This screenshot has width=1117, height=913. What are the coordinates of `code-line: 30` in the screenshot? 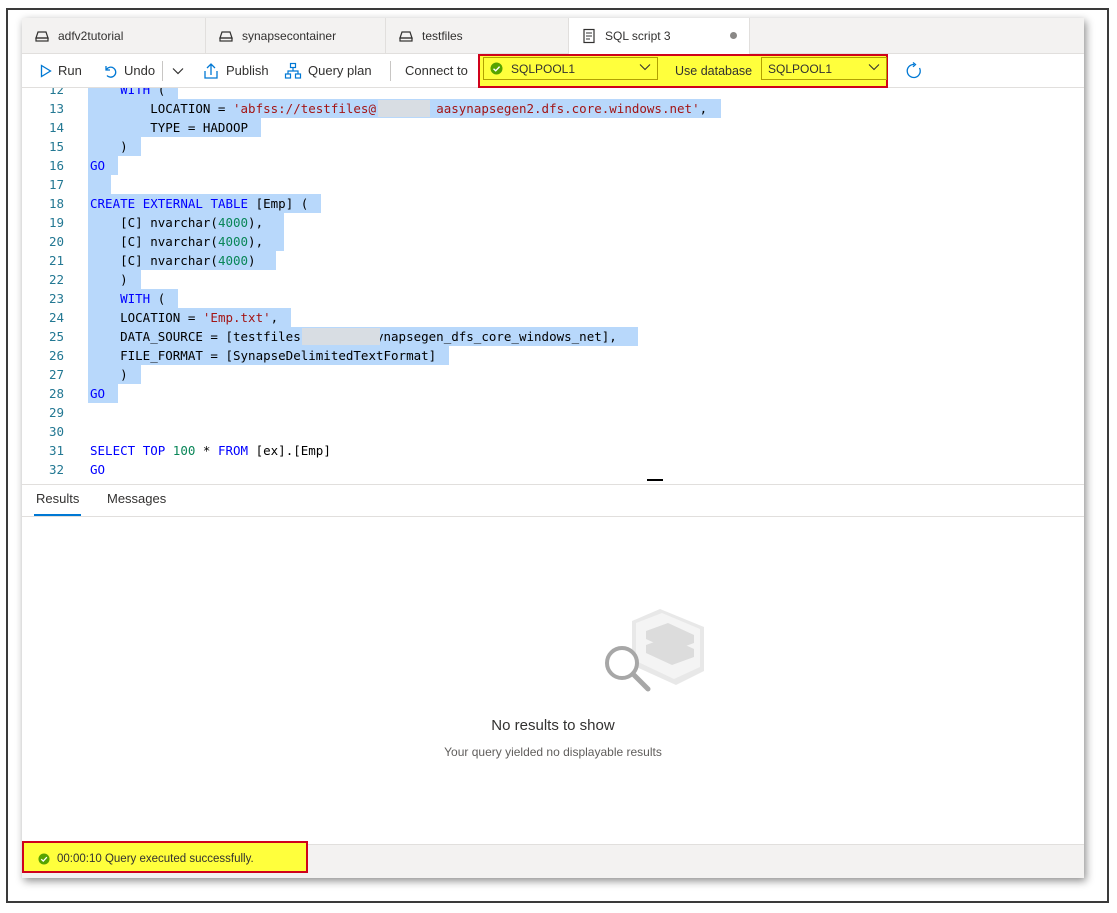 It's located at (553, 431).